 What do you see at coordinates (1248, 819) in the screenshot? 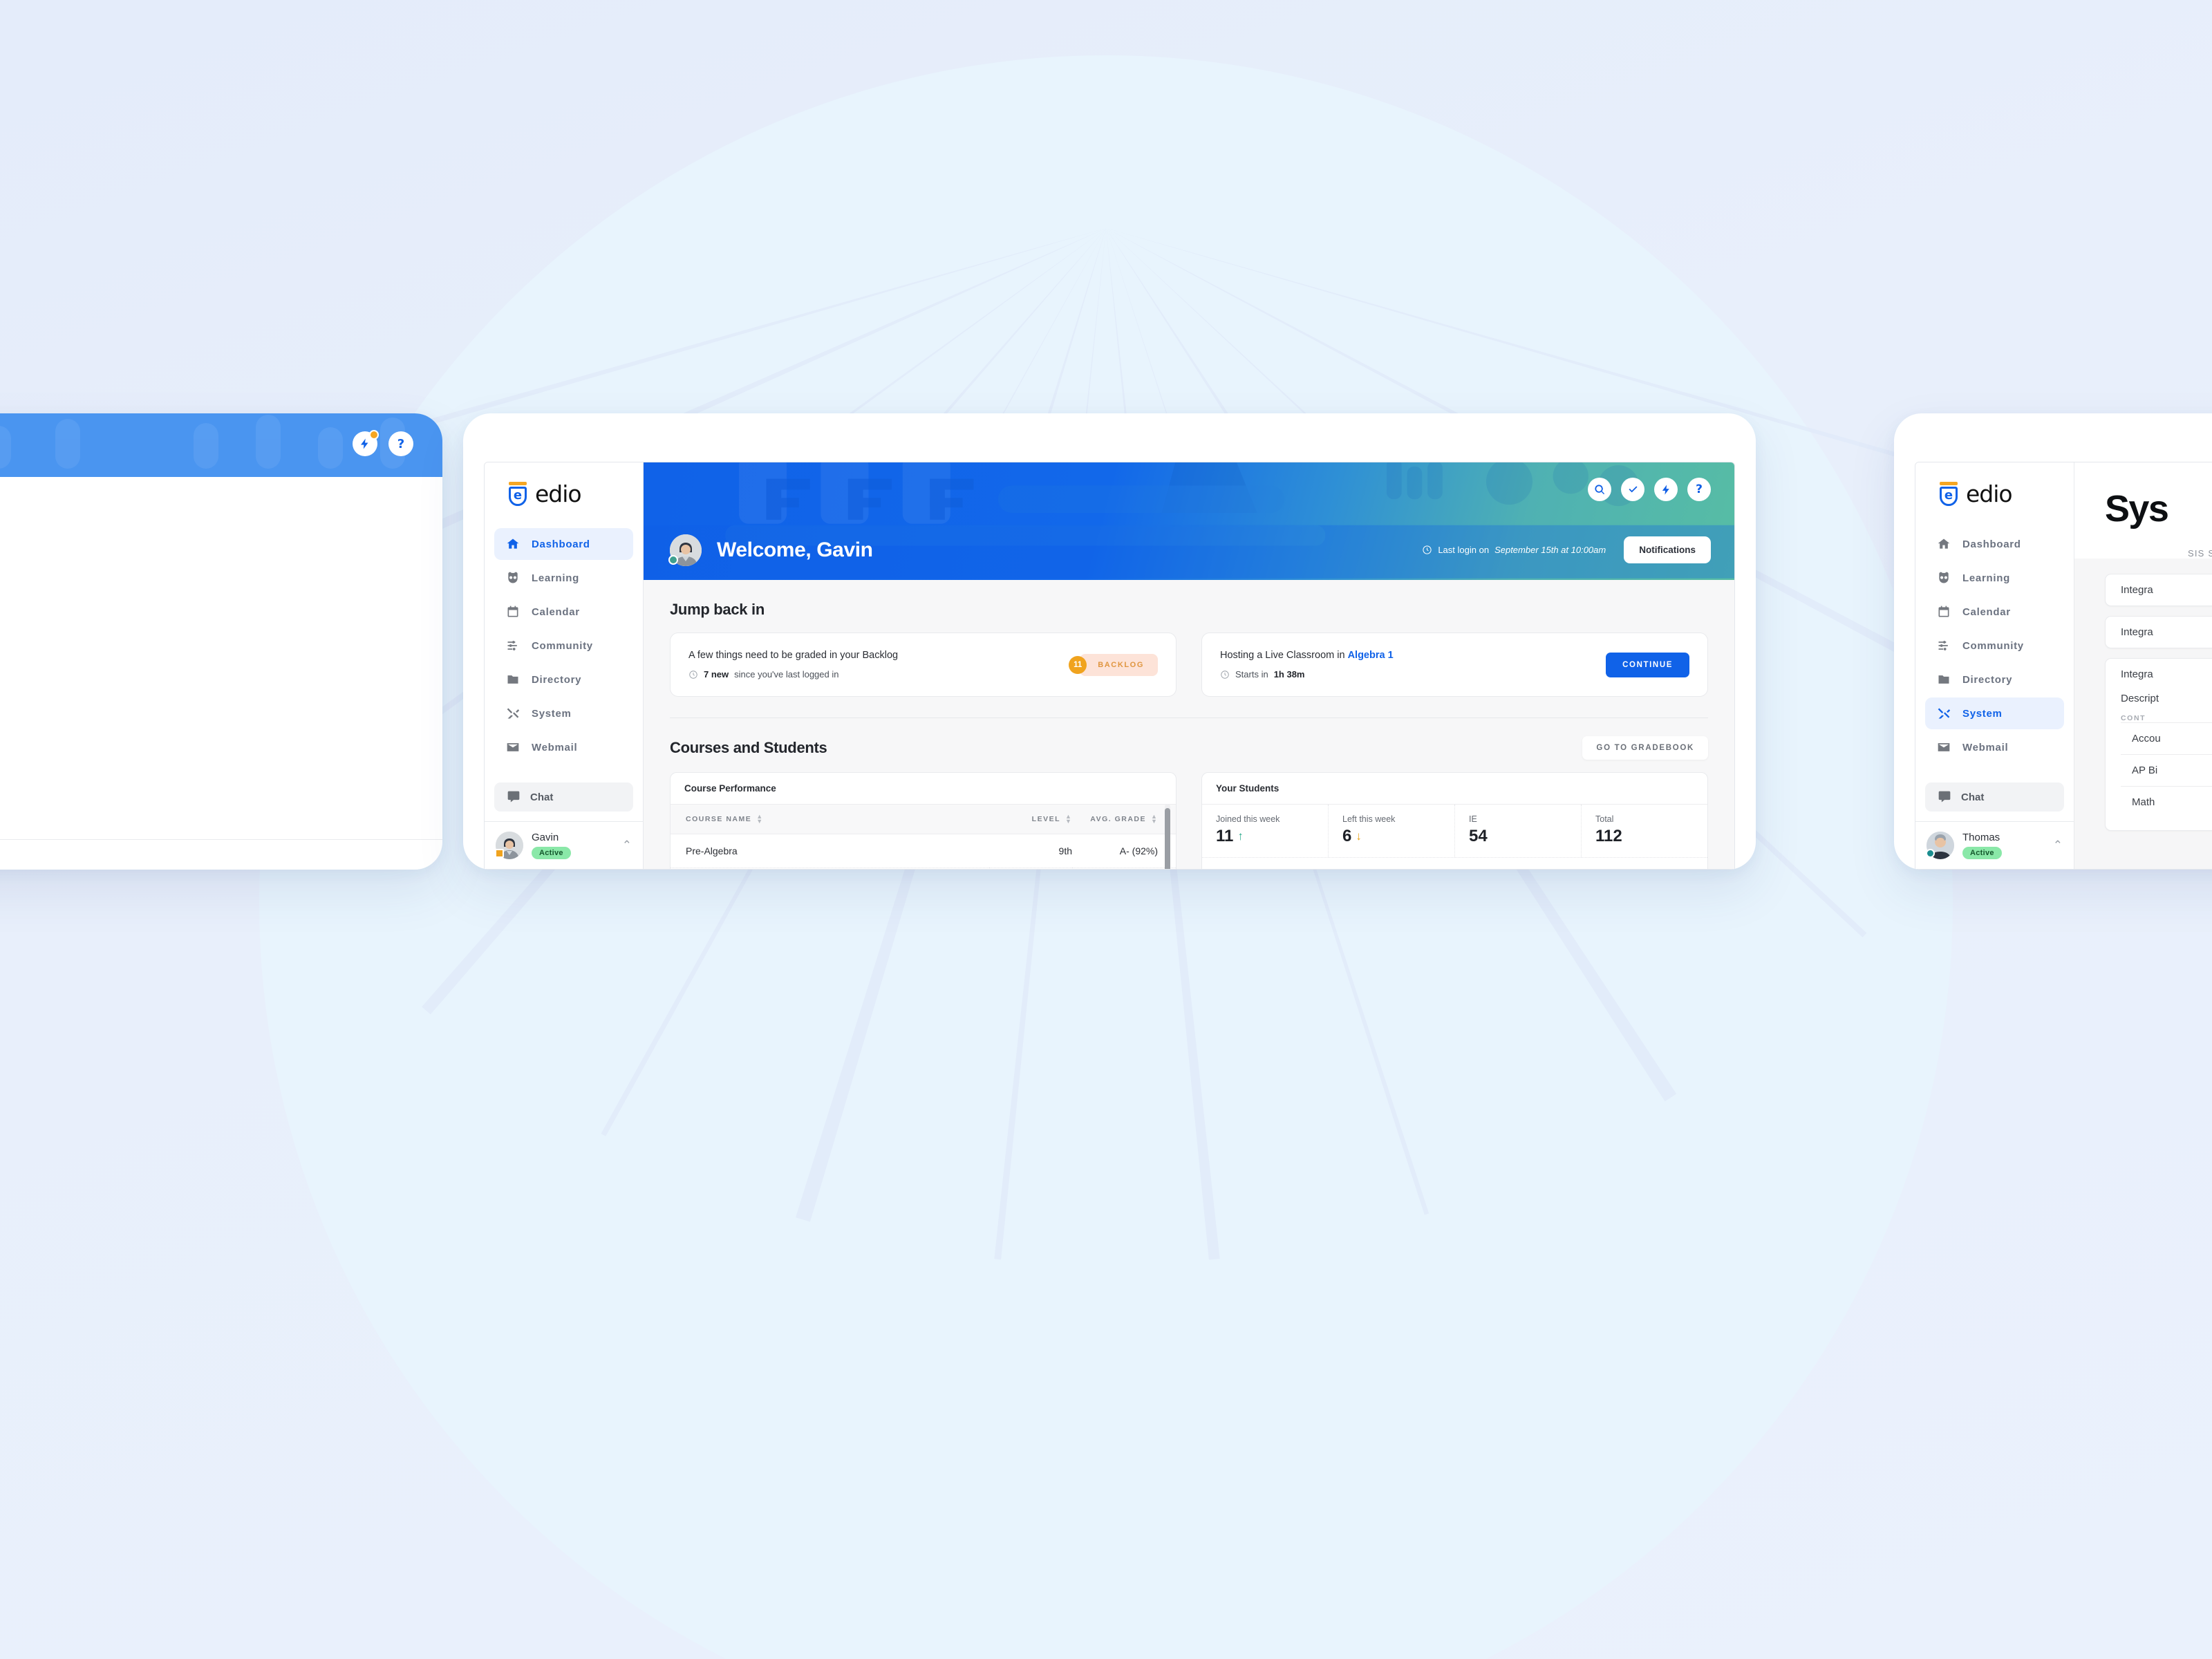
I see `stat-label: Joined this week` at bounding box center [1248, 819].